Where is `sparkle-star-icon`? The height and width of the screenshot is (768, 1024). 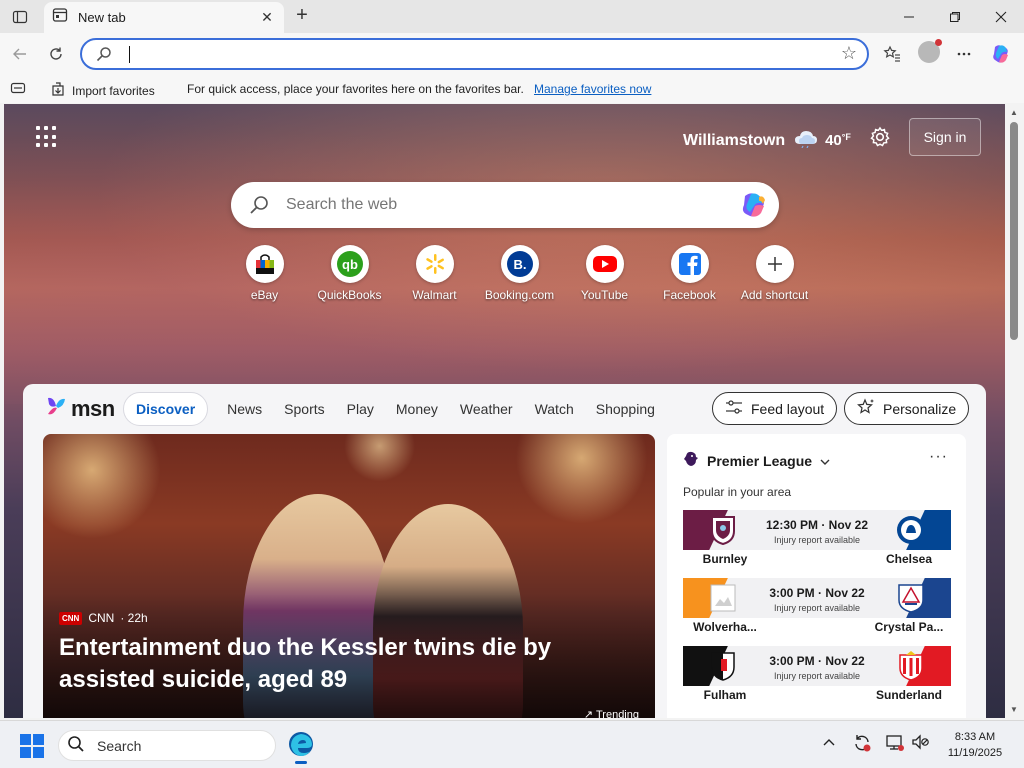 sparkle-star-icon is located at coordinates (866, 408).